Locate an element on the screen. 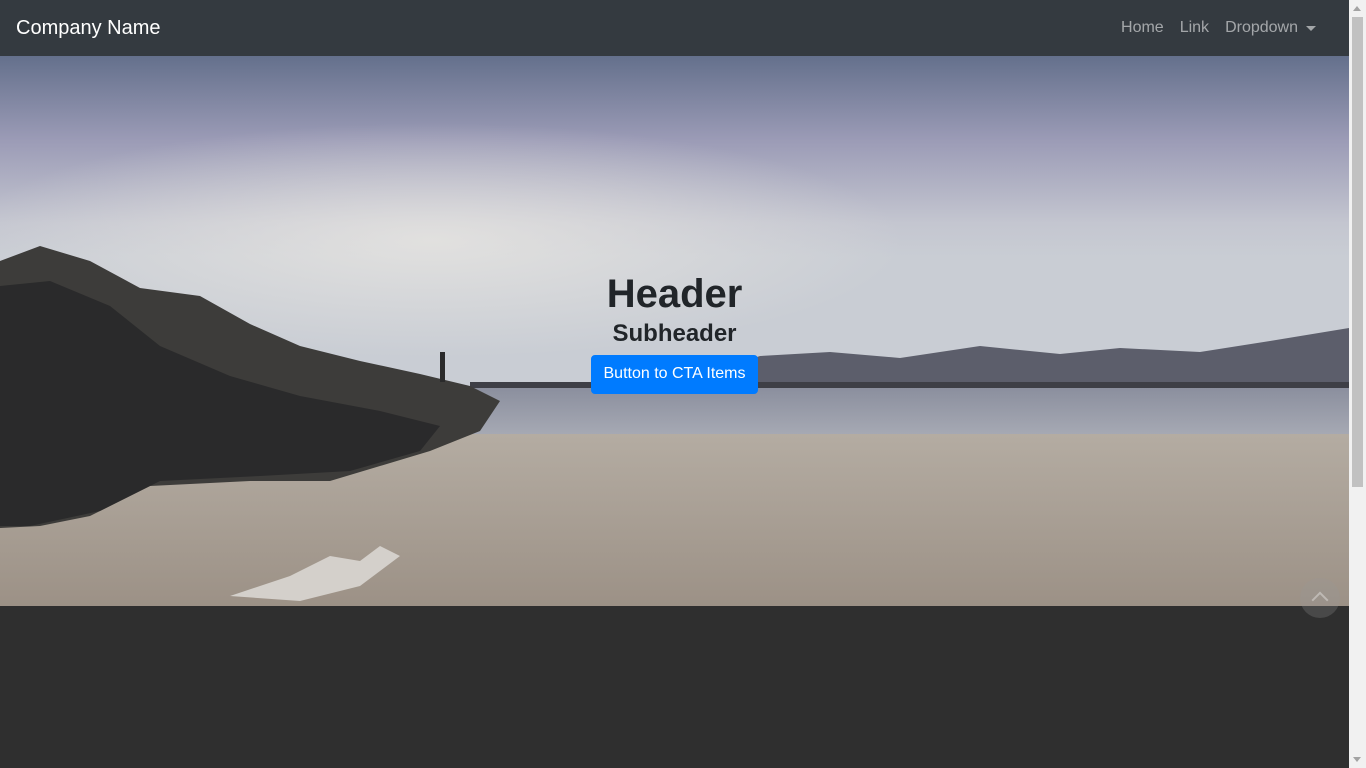  scroll-to-top-button is located at coordinates (1320, 598).